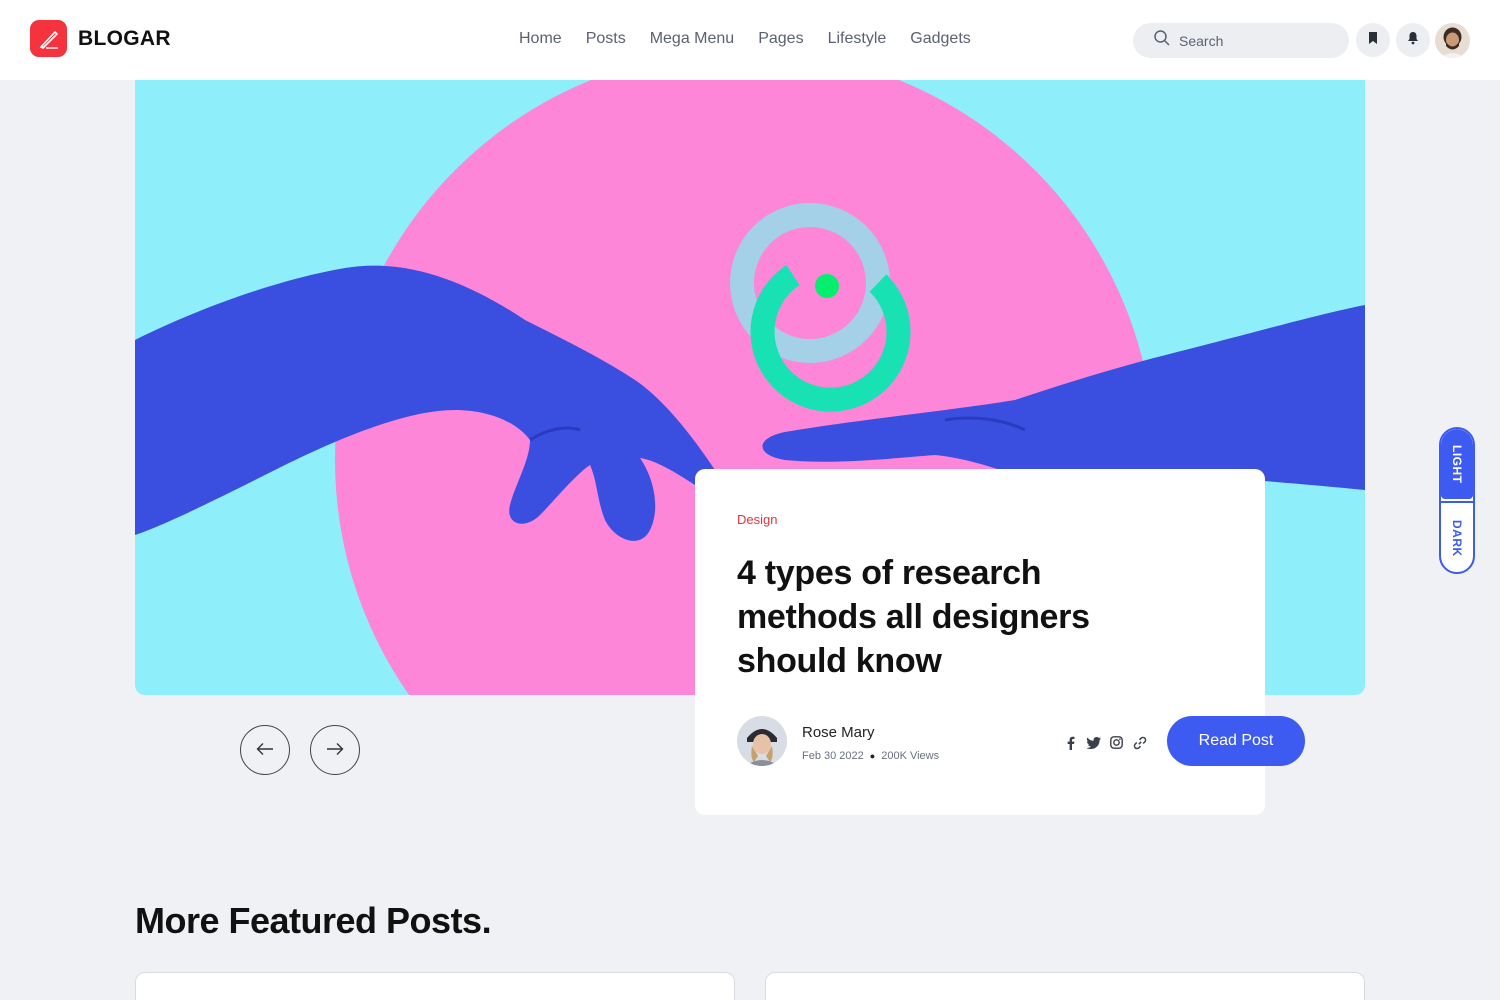  I want to click on share-links, so click(1105, 742).